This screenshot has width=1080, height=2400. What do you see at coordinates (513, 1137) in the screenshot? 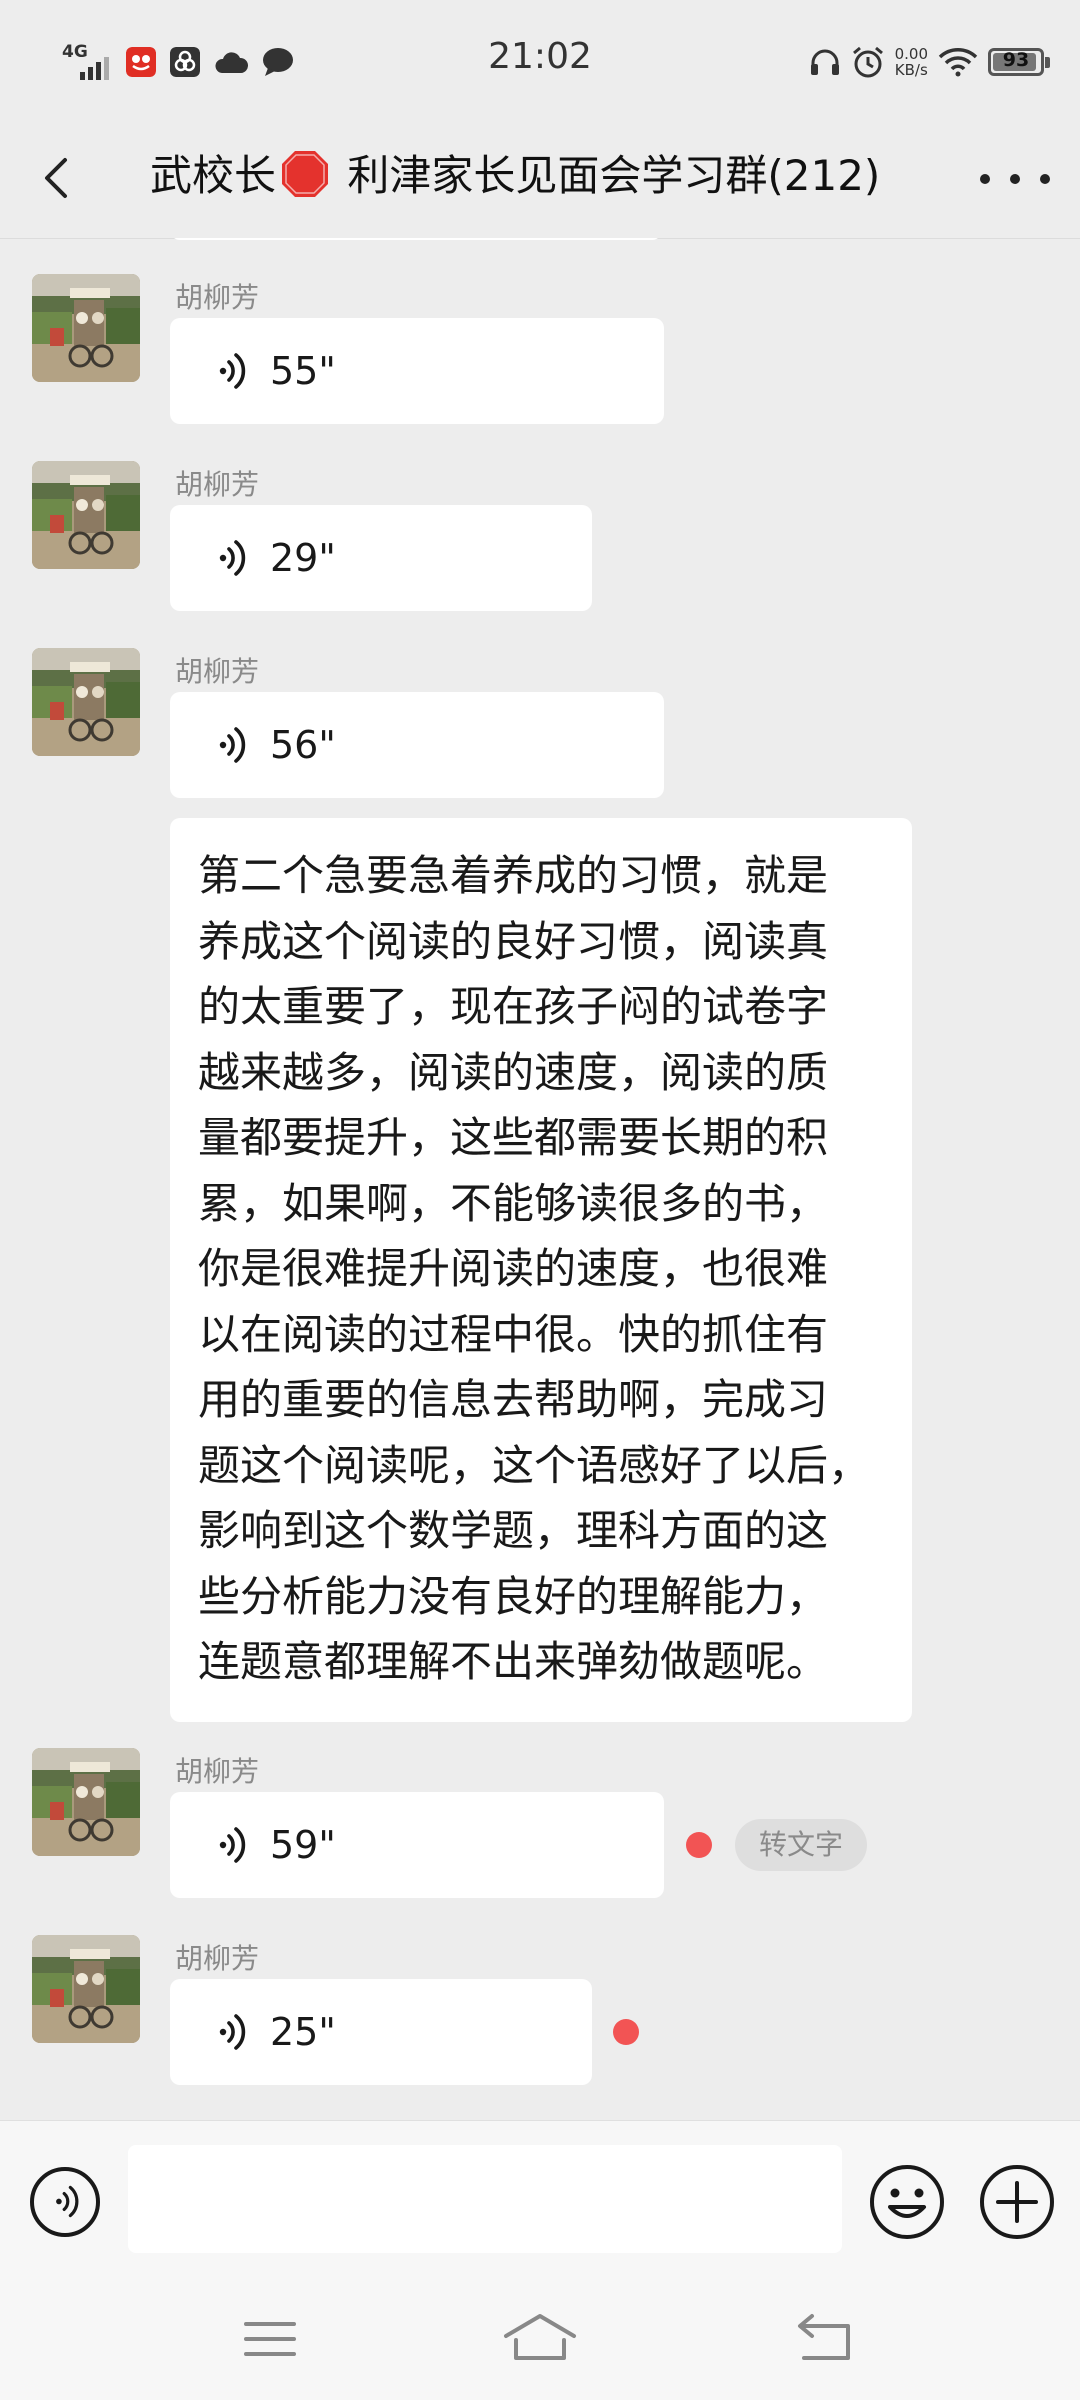
I see `text-line: 量都要提升，这些都需要长期的积` at bounding box center [513, 1137].